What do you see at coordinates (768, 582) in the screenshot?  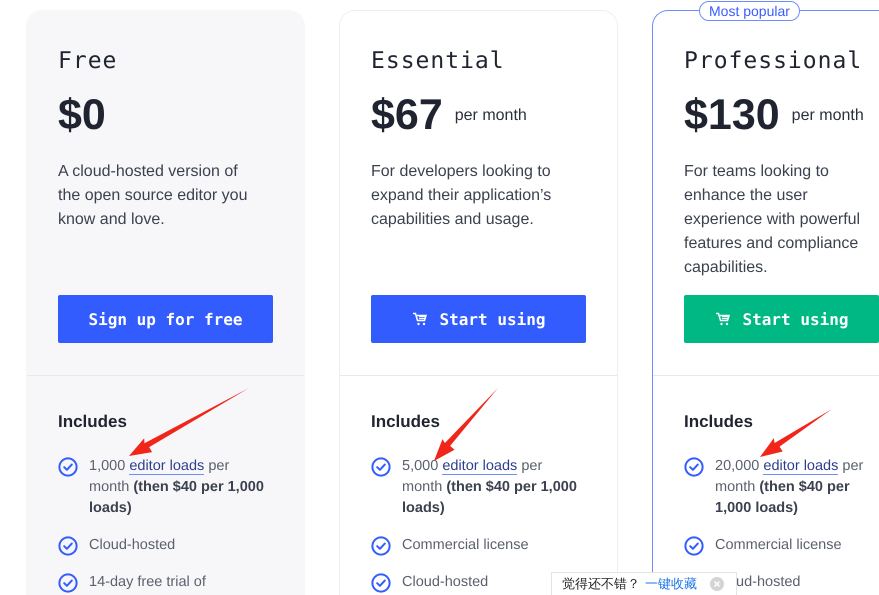 I see `feature-text: ud-hosted` at bounding box center [768, 582].